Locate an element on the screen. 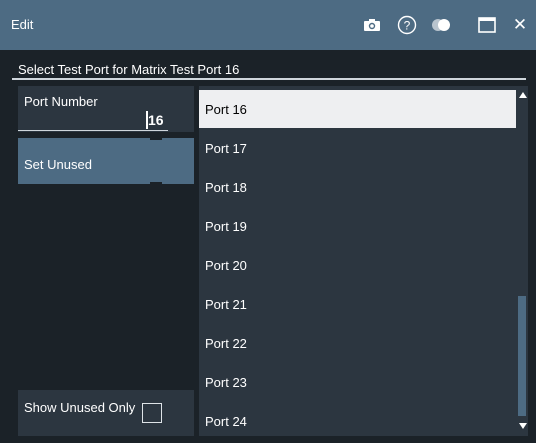 The height and width of the screenshot is (443, 536). list-item-port-16: Port 16 is located at coordinates (357, 109).